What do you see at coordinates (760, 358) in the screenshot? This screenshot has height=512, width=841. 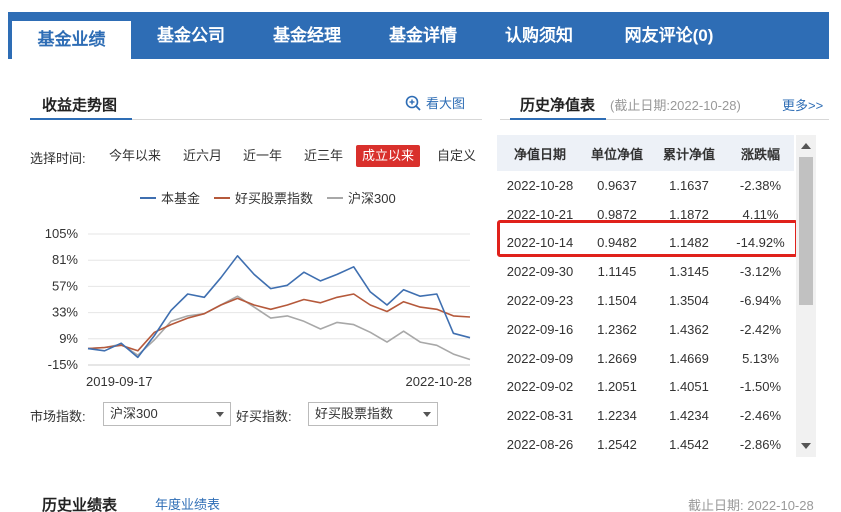 I see `cell-change: 5.13%` at bounding box center [760, 358].